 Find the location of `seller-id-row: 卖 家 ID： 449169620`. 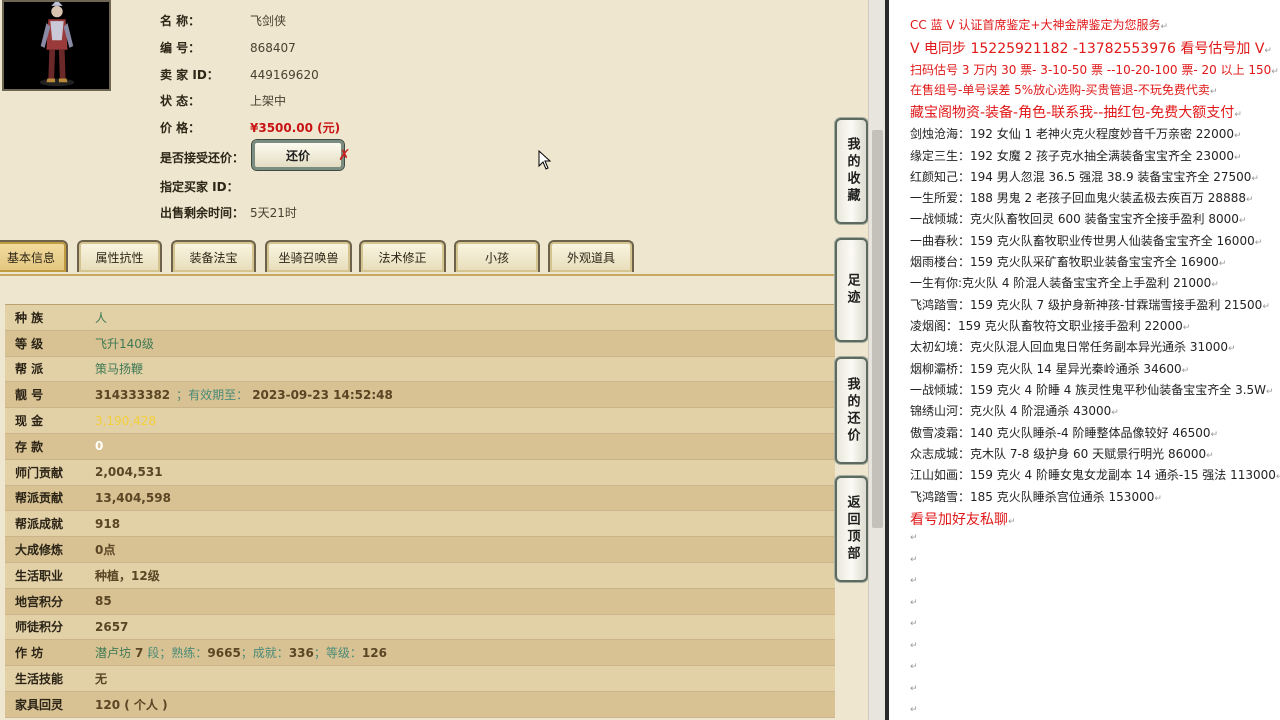

seller-id-row: 卖 家 ID： 449169620 is located at coordinates (239, 75).